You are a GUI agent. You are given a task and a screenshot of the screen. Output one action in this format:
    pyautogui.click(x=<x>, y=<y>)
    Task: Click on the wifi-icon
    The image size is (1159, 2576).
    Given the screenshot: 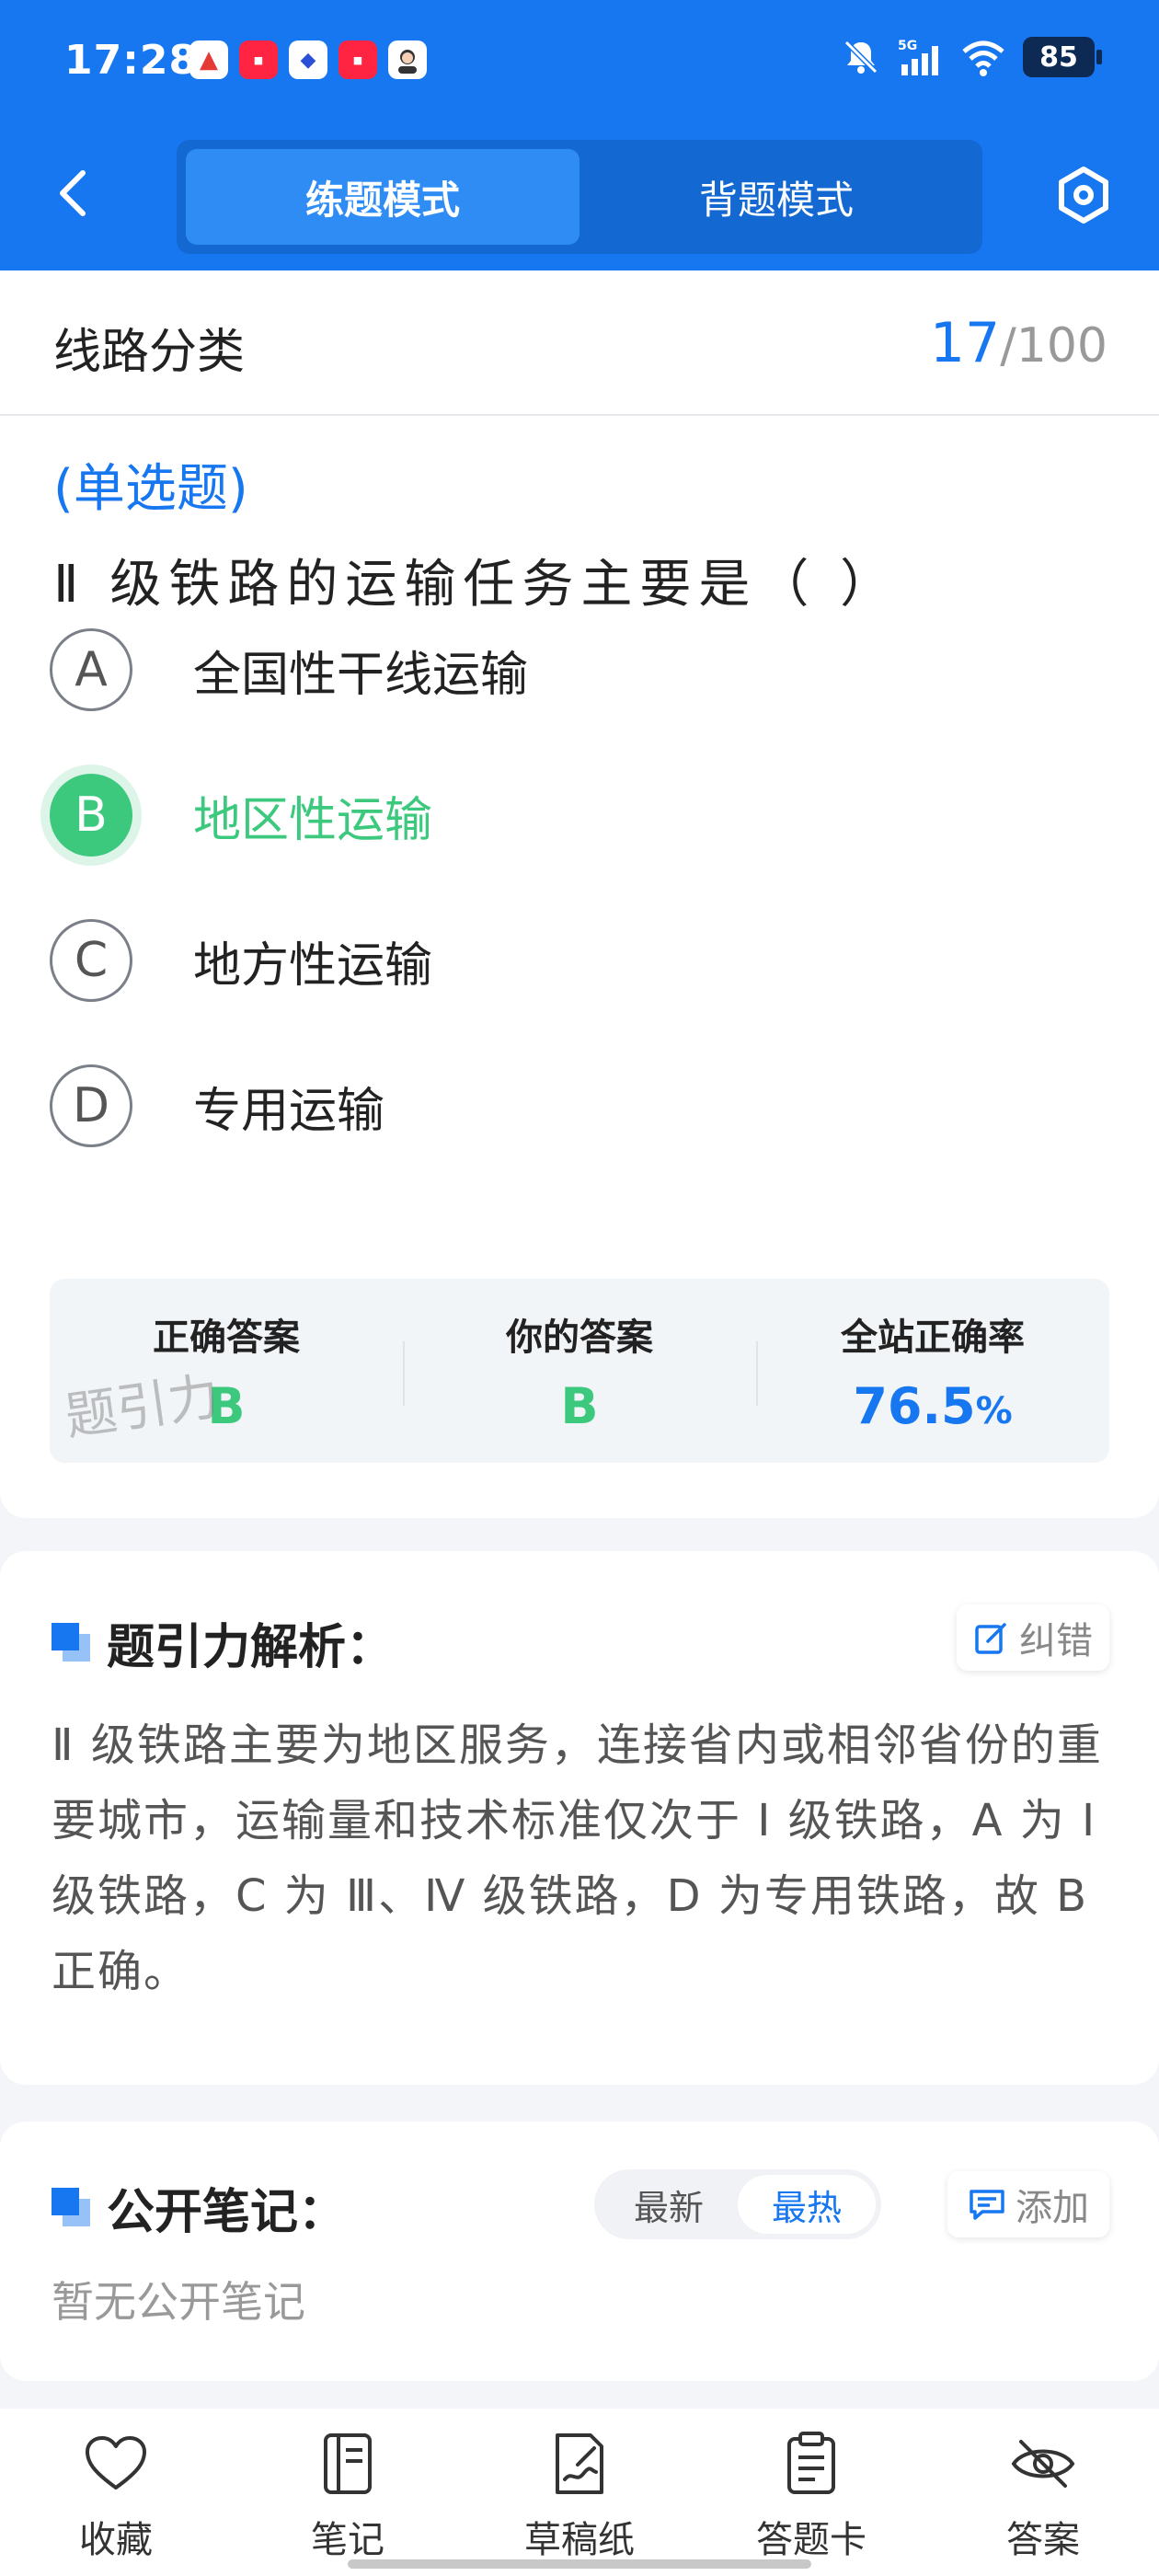 What is the action you would take?
    pyautogui.click(x=983, y=58)
    